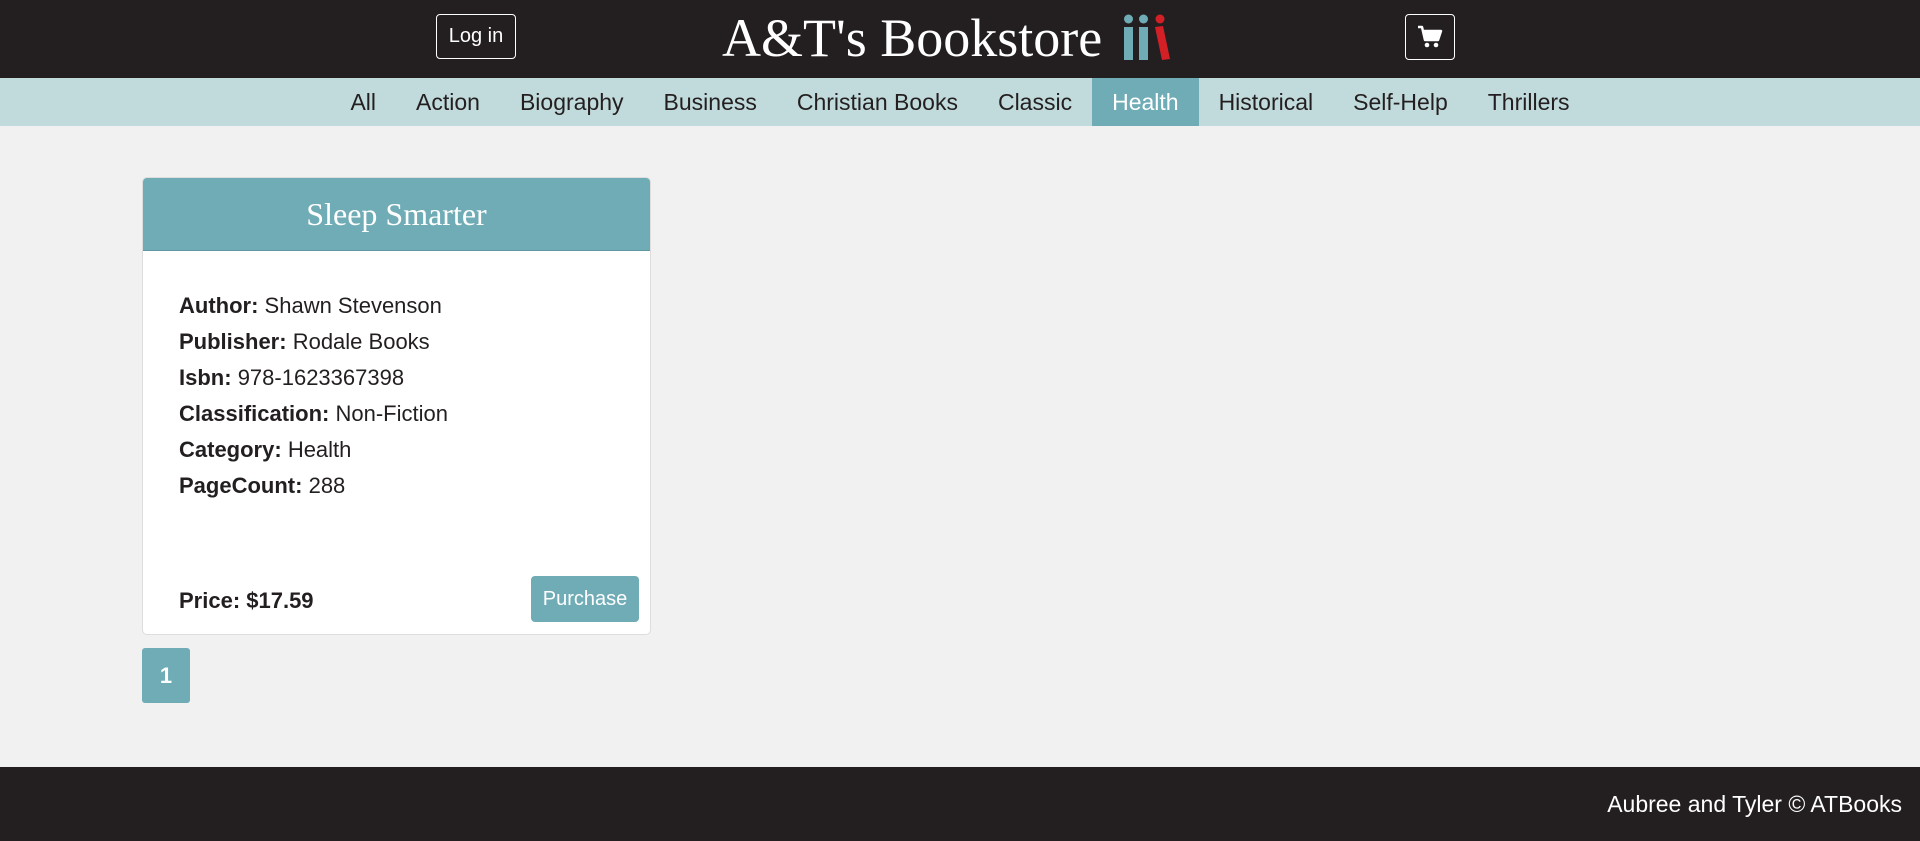  Describe the element at coordinates (1145, 102) in the screenshot. I see `category-tab-health: Health` at that location.